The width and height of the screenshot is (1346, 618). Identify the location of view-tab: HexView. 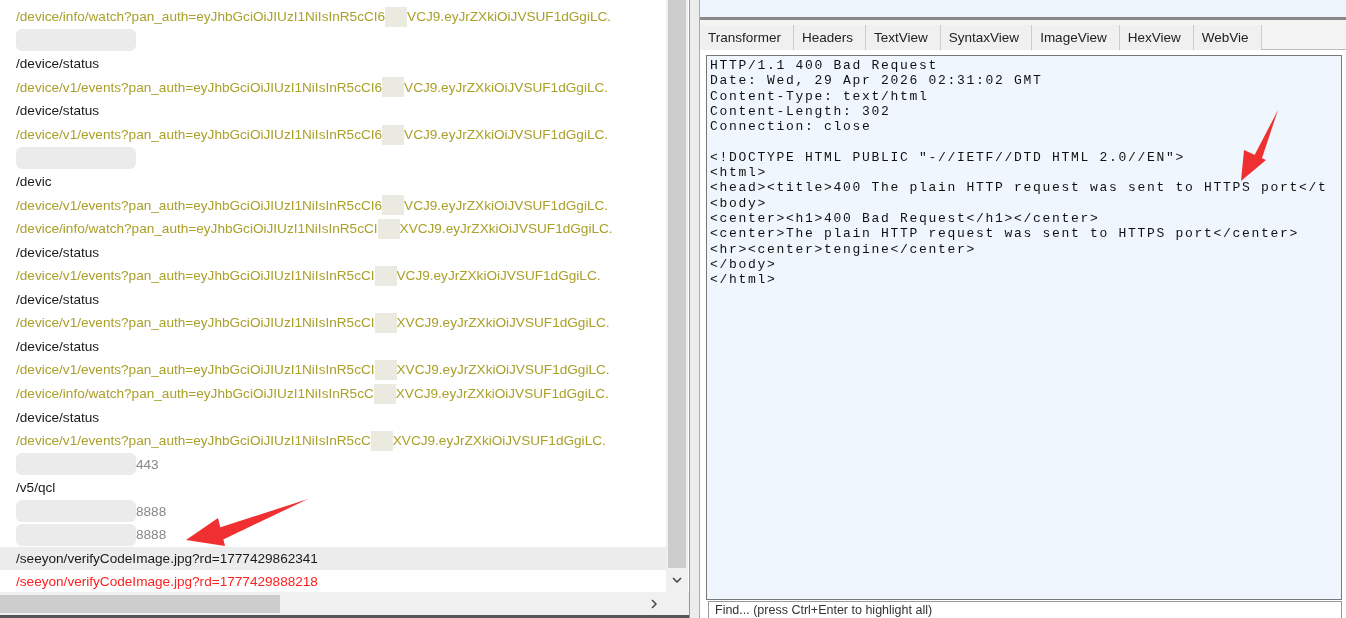
(1156, 37).